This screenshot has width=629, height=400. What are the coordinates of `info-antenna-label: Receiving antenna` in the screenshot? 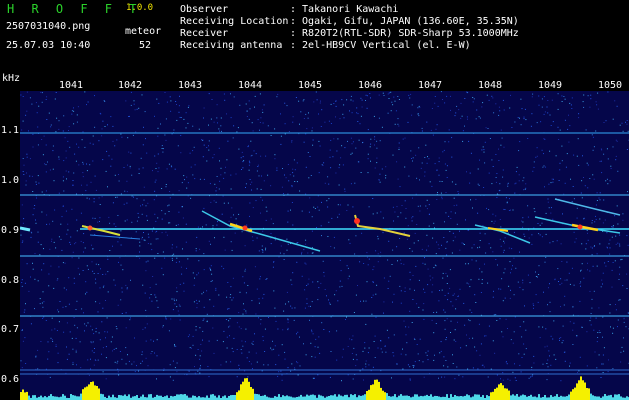 It's located at (231, 45).